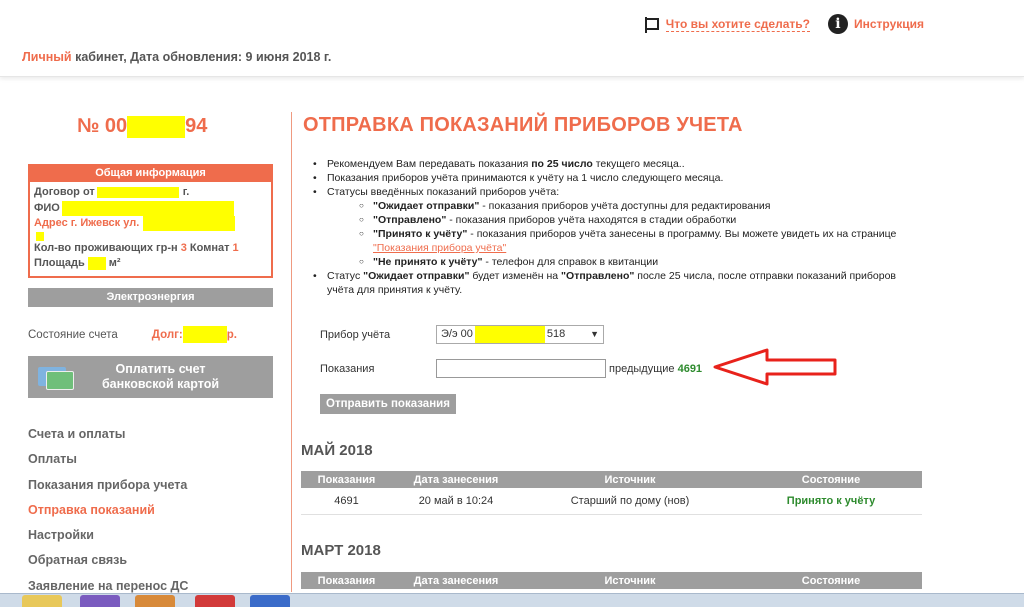  Describe the element at coordinates (108, 459) in the screenshot. I see `nav-item-payments: Оплаты` at that location.